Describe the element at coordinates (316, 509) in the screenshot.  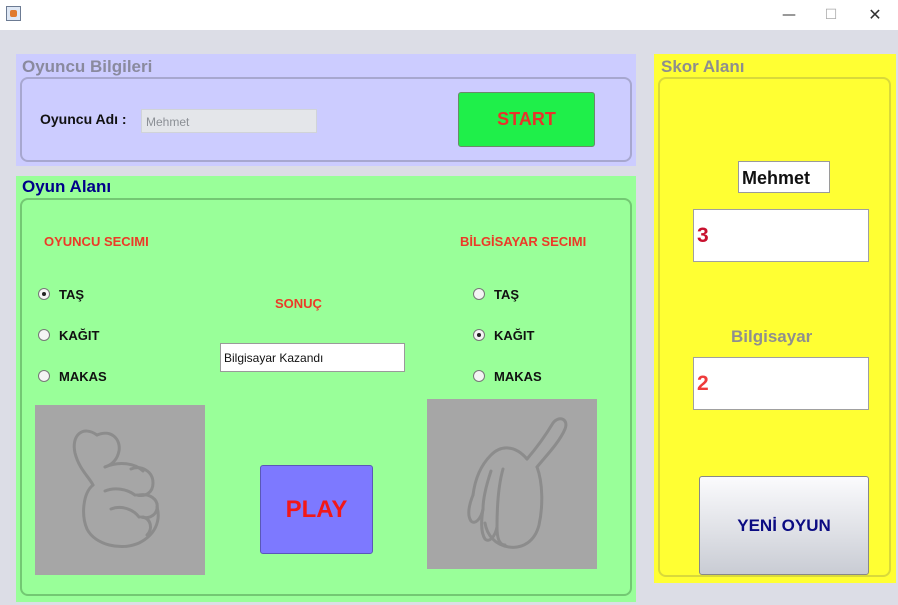
I see `play-button: PLAY` at that location.